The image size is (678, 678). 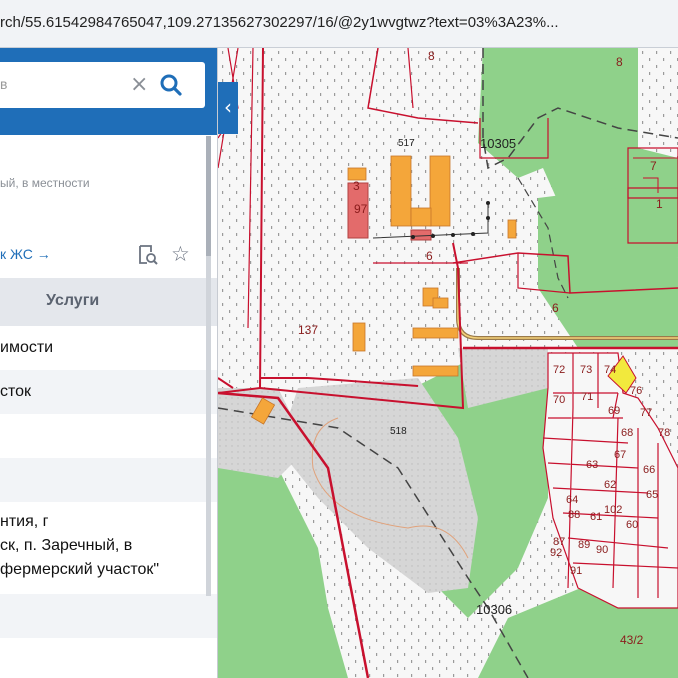 I want to click on label-parcel-6a: 6, so click(x=429, y=256).